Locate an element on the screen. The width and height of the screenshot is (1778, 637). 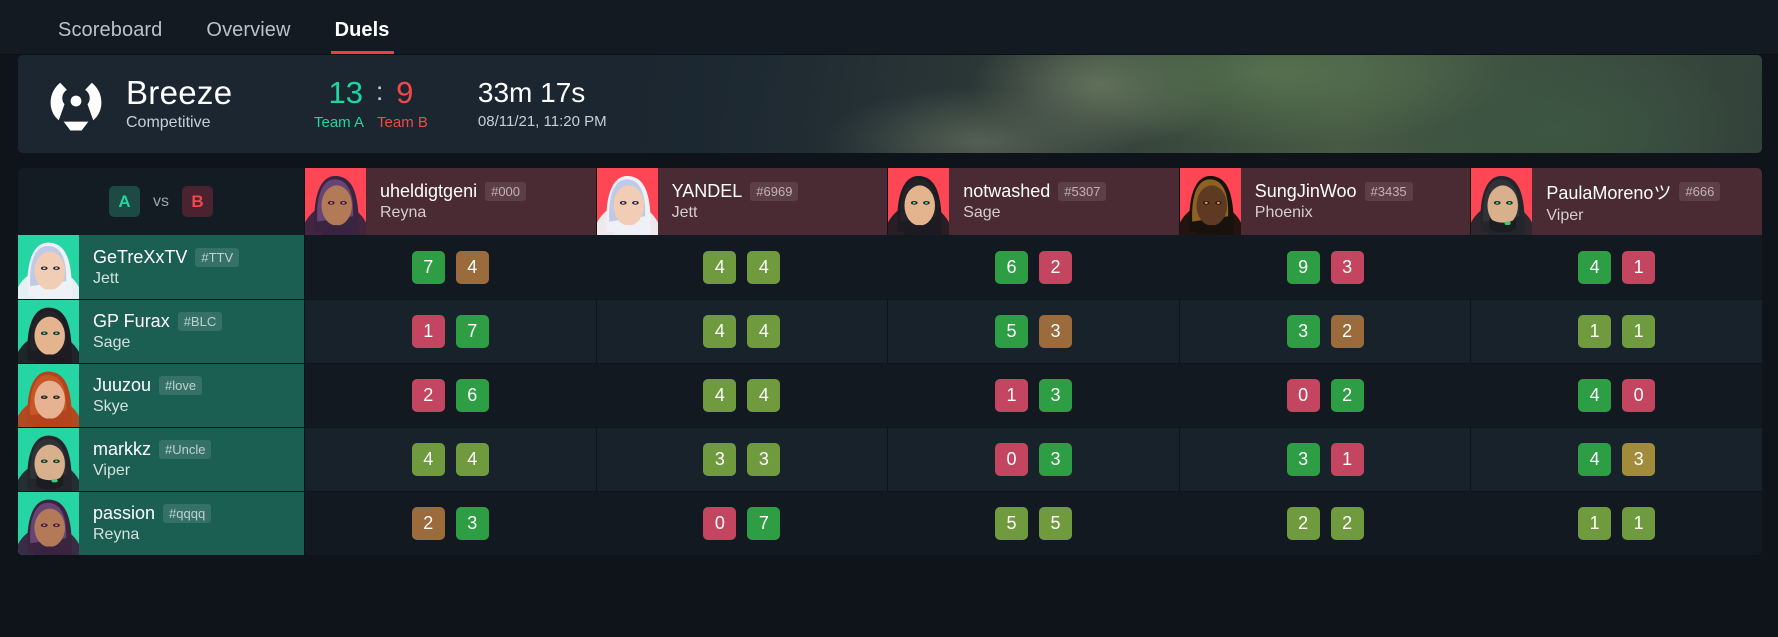
match-duration: 33m 17s is located at coordinates (531, 92).